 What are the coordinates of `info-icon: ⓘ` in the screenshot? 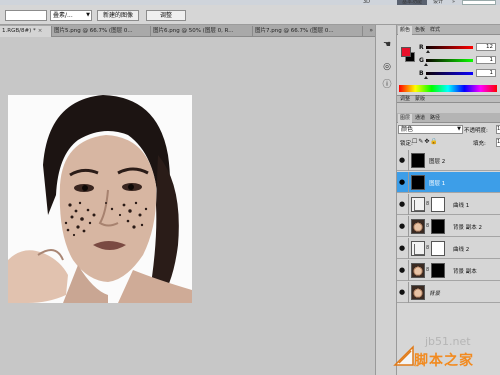 It's located at (387, 85).